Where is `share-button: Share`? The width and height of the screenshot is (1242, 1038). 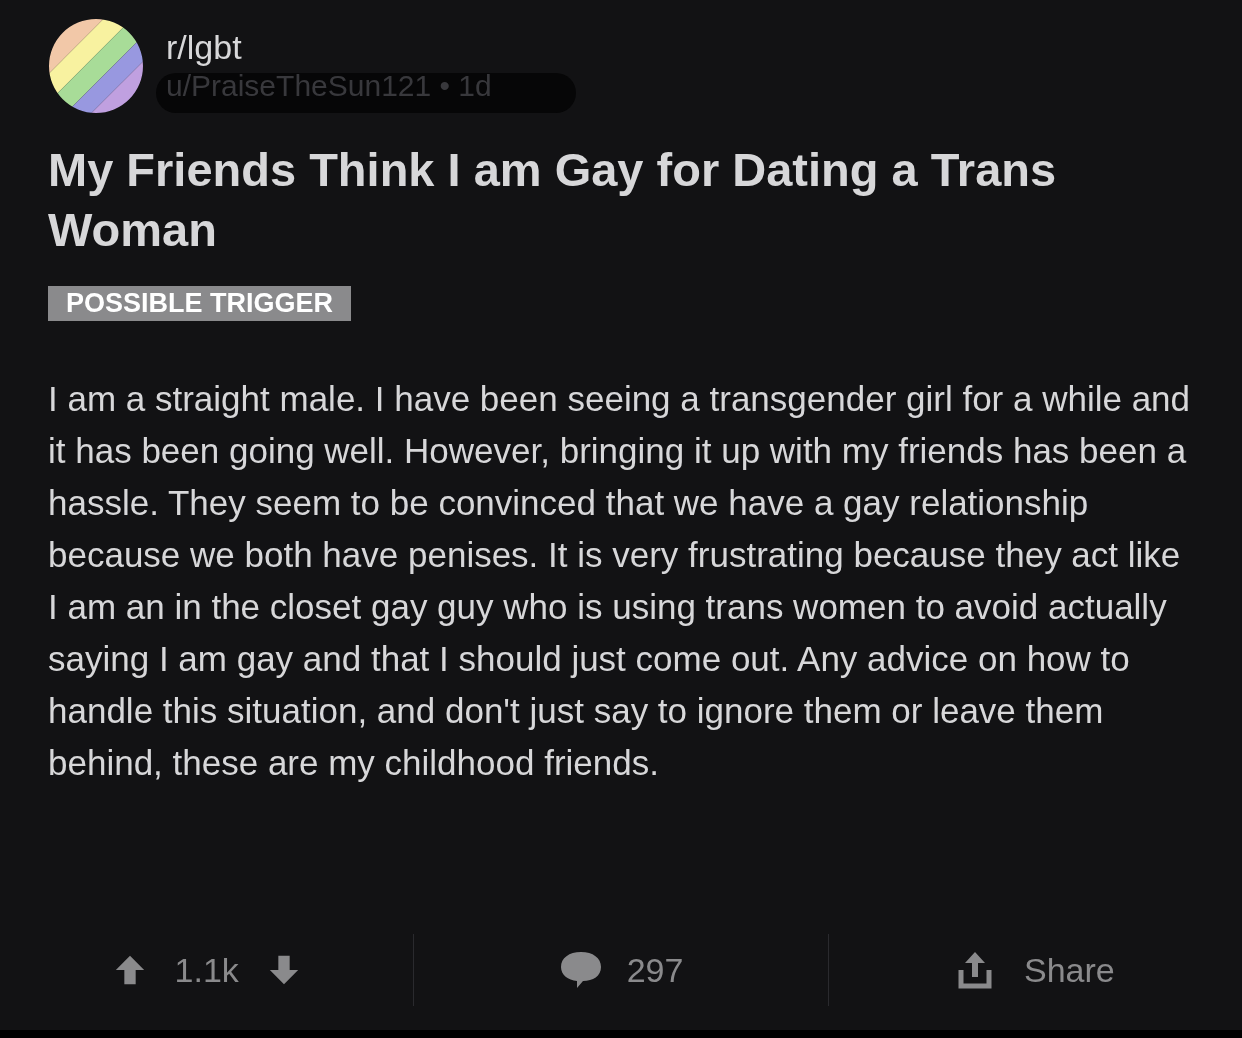
share-button: Share is located at coordinates (1035, 970).